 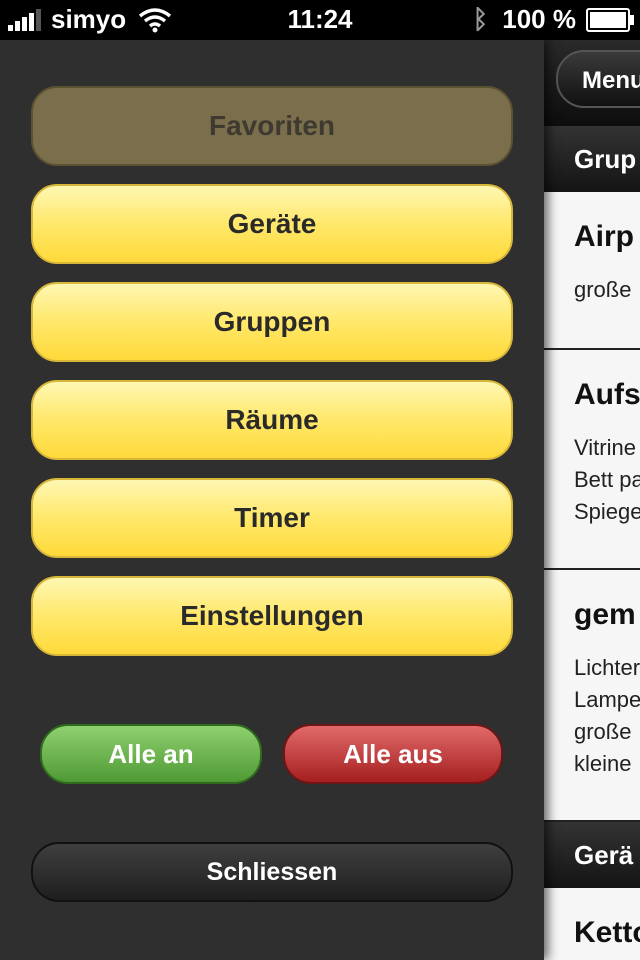 I want to click on status-right: ᛒ 100 %, so click(x=553, y=19).